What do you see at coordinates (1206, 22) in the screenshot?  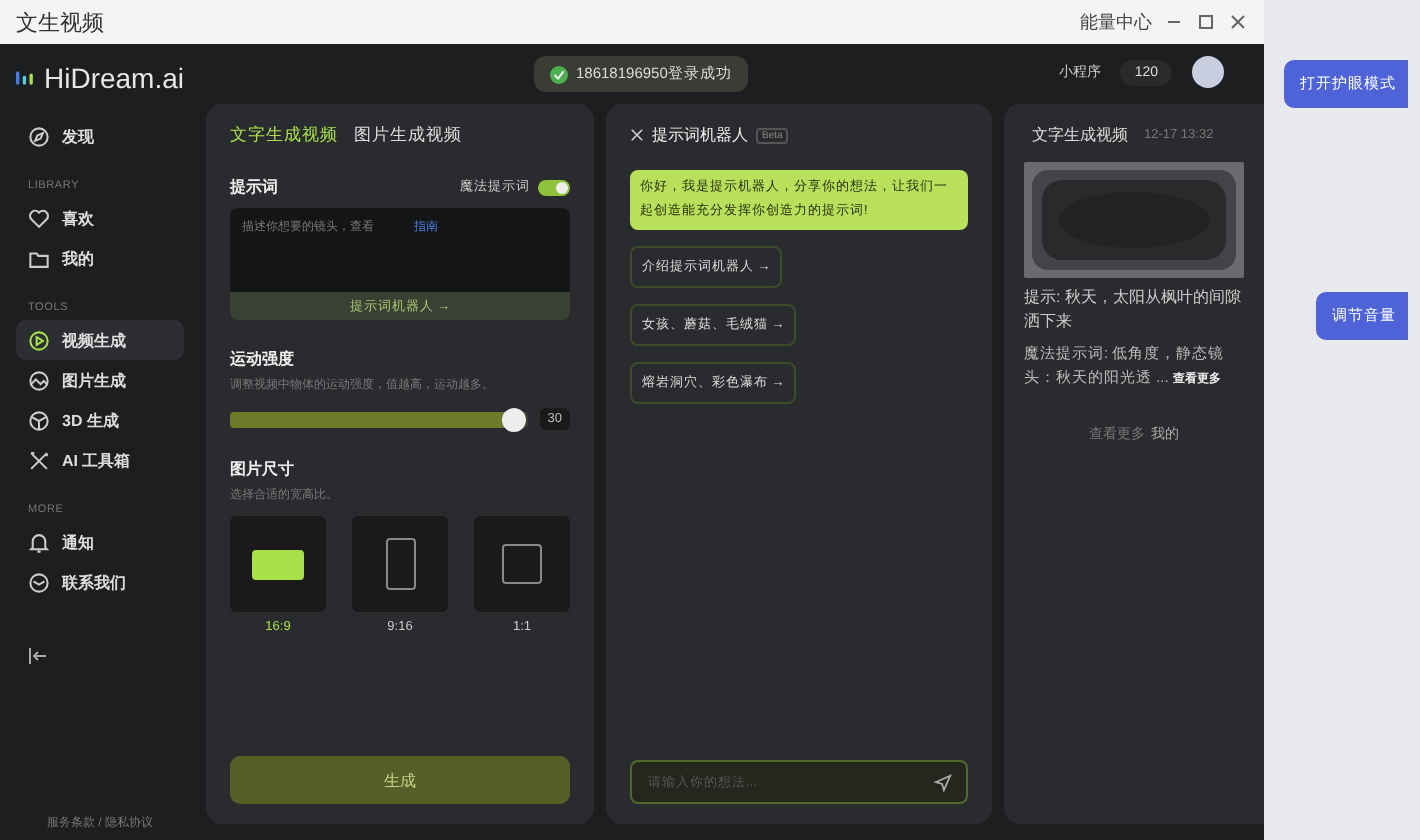 I see `maximize-icon` at bounding box center [1206, 22].